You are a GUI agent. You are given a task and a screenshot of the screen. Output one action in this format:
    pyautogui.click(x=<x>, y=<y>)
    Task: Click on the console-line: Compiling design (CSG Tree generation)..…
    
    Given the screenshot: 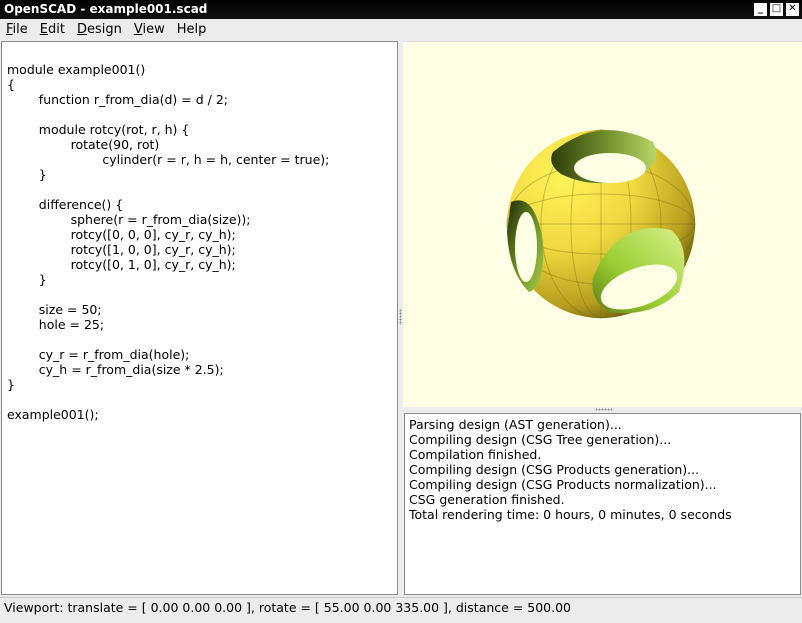 What is the action you would take?
    pyautogui.click(x=540, y=439)
    